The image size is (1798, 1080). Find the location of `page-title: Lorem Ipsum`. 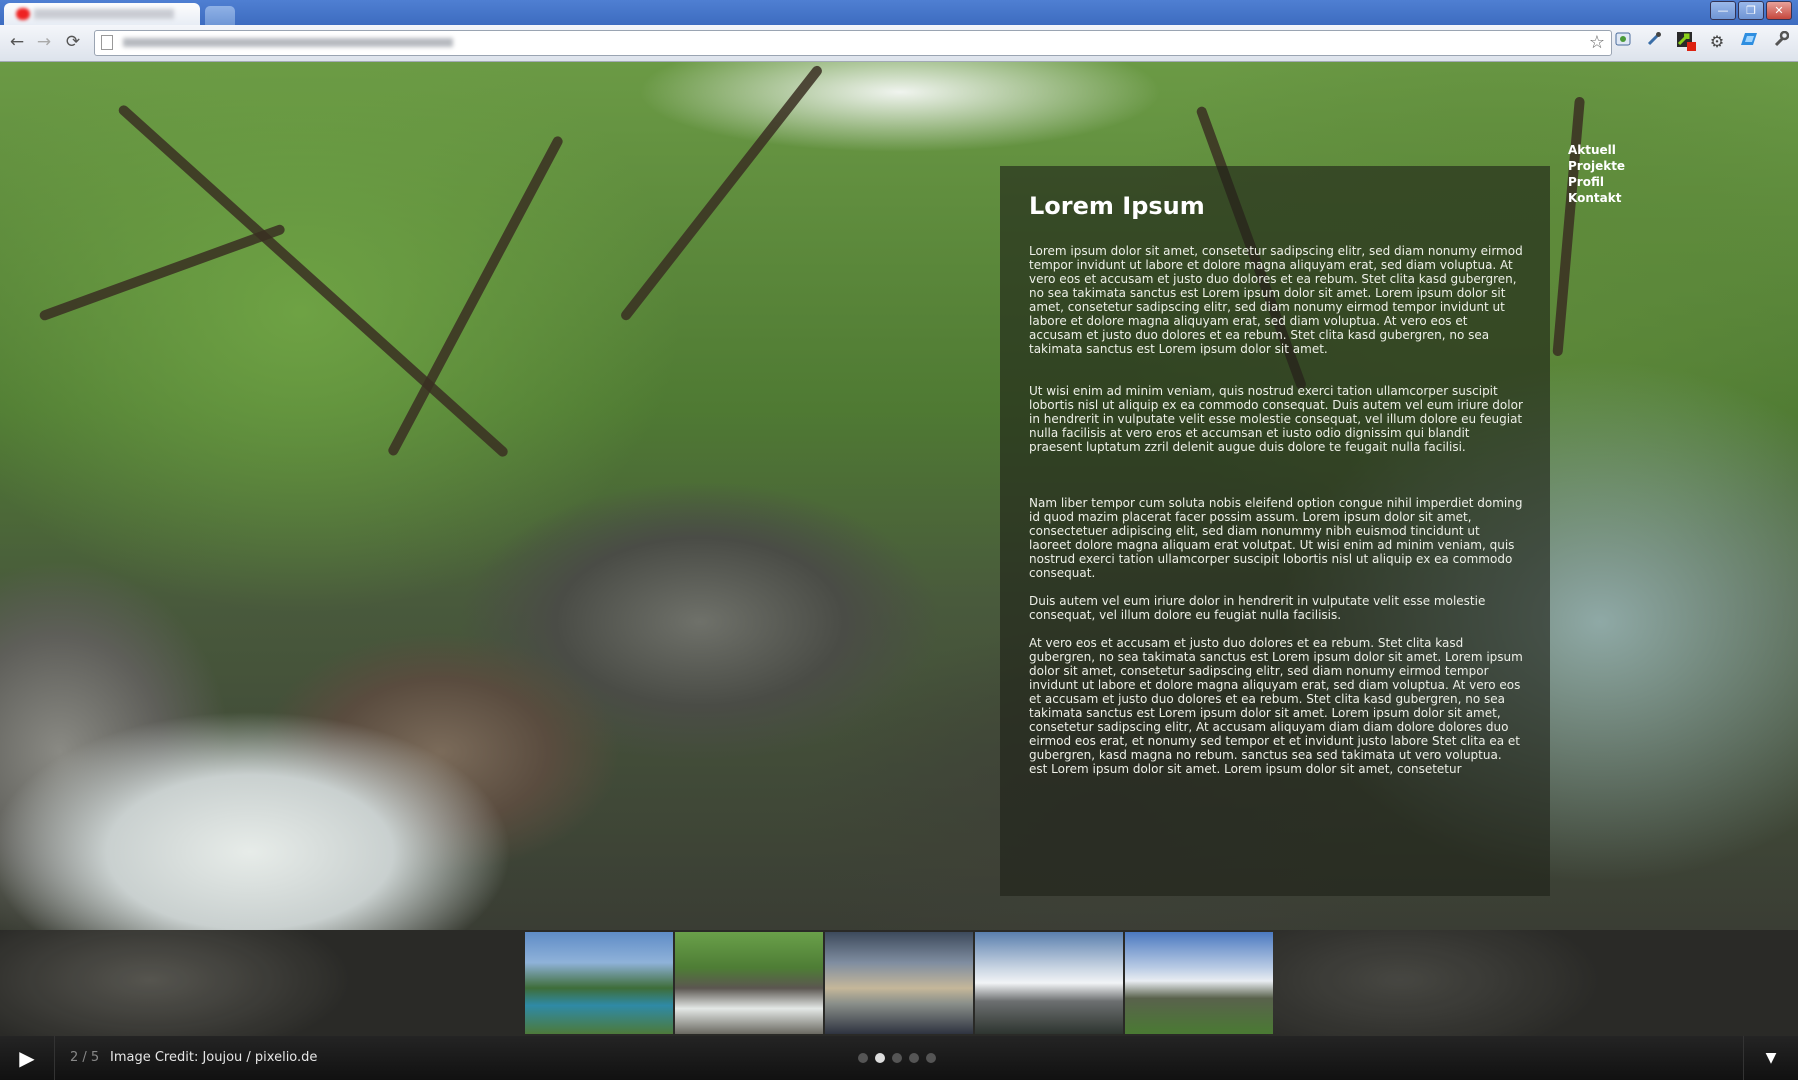

page-title: Lorem Ipsum is located at coordinates (1117, 206).